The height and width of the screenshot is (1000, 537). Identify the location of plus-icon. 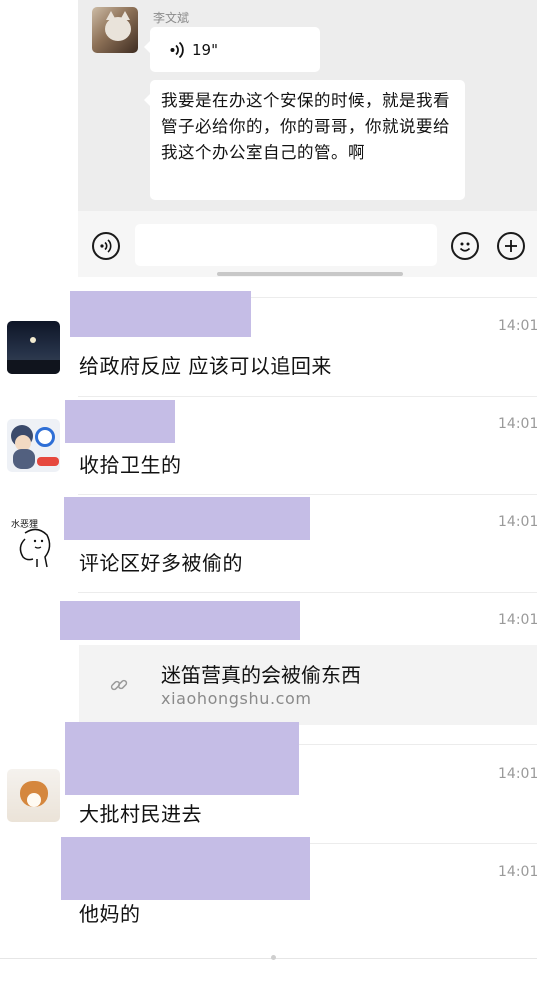
(511, 246).